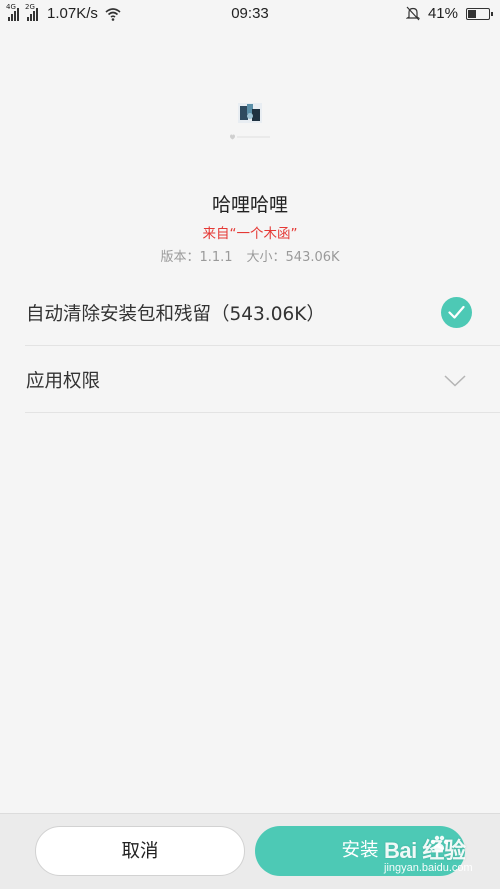 The image size is (500, 889). I want to click on app-version: 版本：1.1.1, so click(196, 257).